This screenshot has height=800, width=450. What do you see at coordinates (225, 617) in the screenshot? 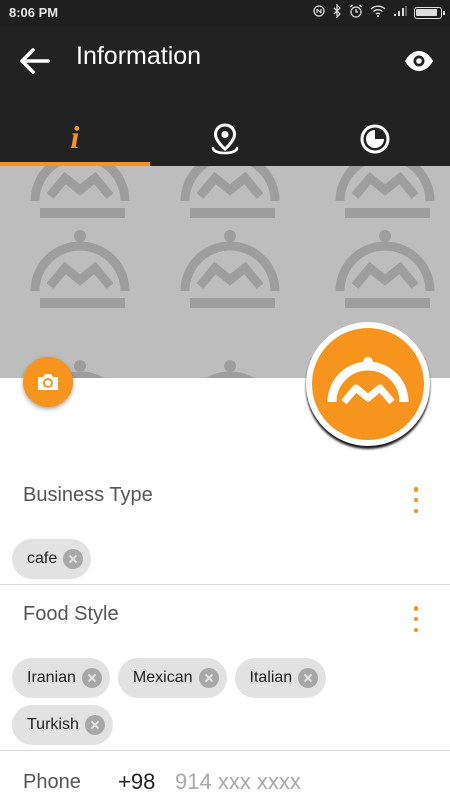
I see `food-style-header: Food Style` at bounding box center [225, 617].